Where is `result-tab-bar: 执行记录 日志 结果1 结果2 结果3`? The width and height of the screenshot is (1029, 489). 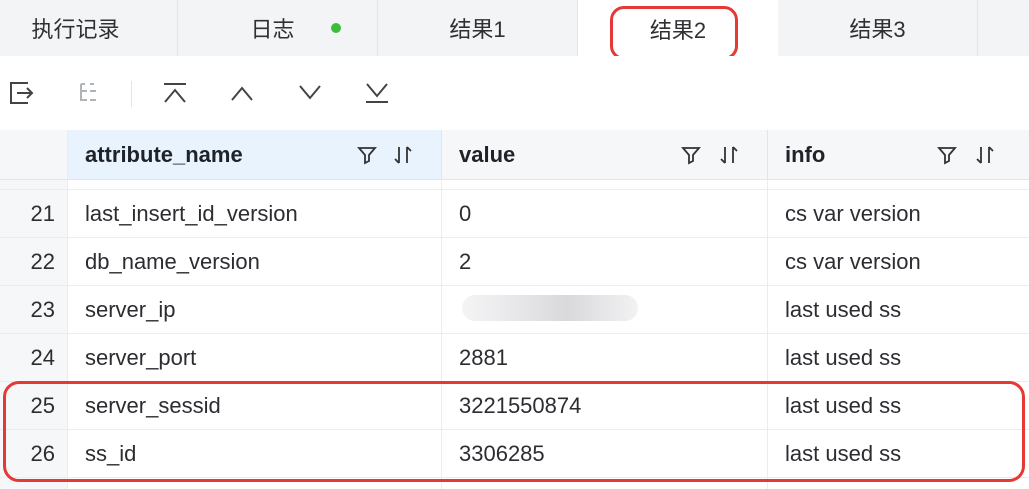
result-tab-bar: 执行记录 日志 结果1 结果2 结果3 is located at coordinates (514, 28).